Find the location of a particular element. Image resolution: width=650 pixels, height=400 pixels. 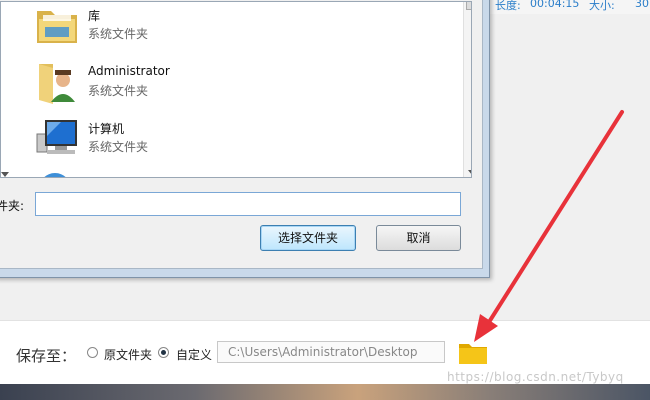

list-scrollbar is located at coordinates (467, 89).